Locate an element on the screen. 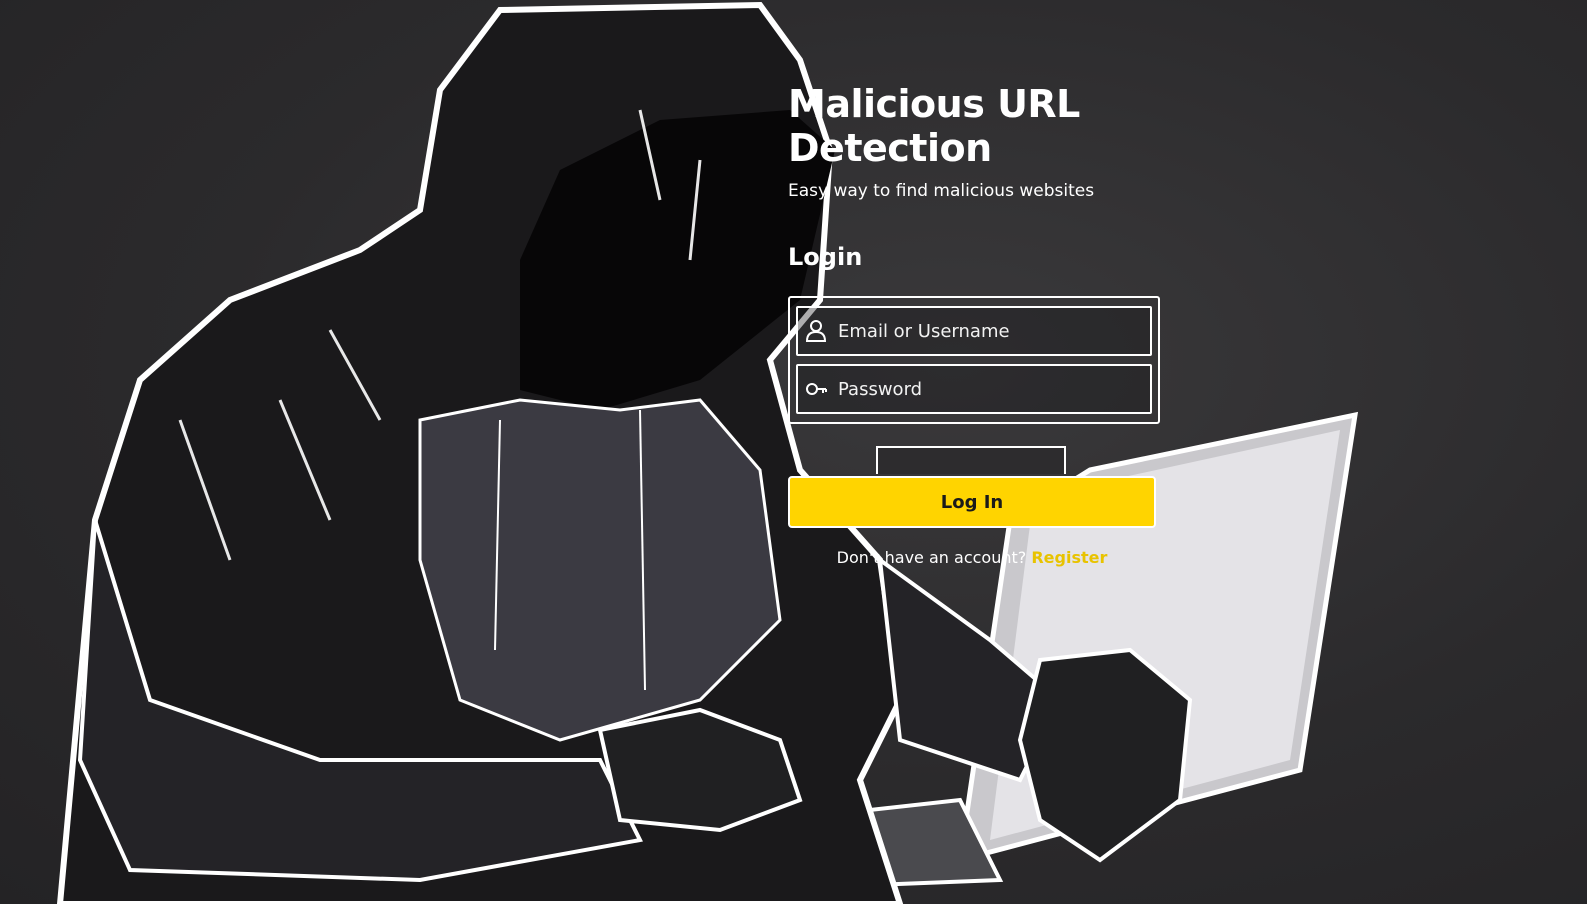 The image size is (1587, 904). app-tagline: Easy way to find malicious websites is located at coordinates (941, 191).